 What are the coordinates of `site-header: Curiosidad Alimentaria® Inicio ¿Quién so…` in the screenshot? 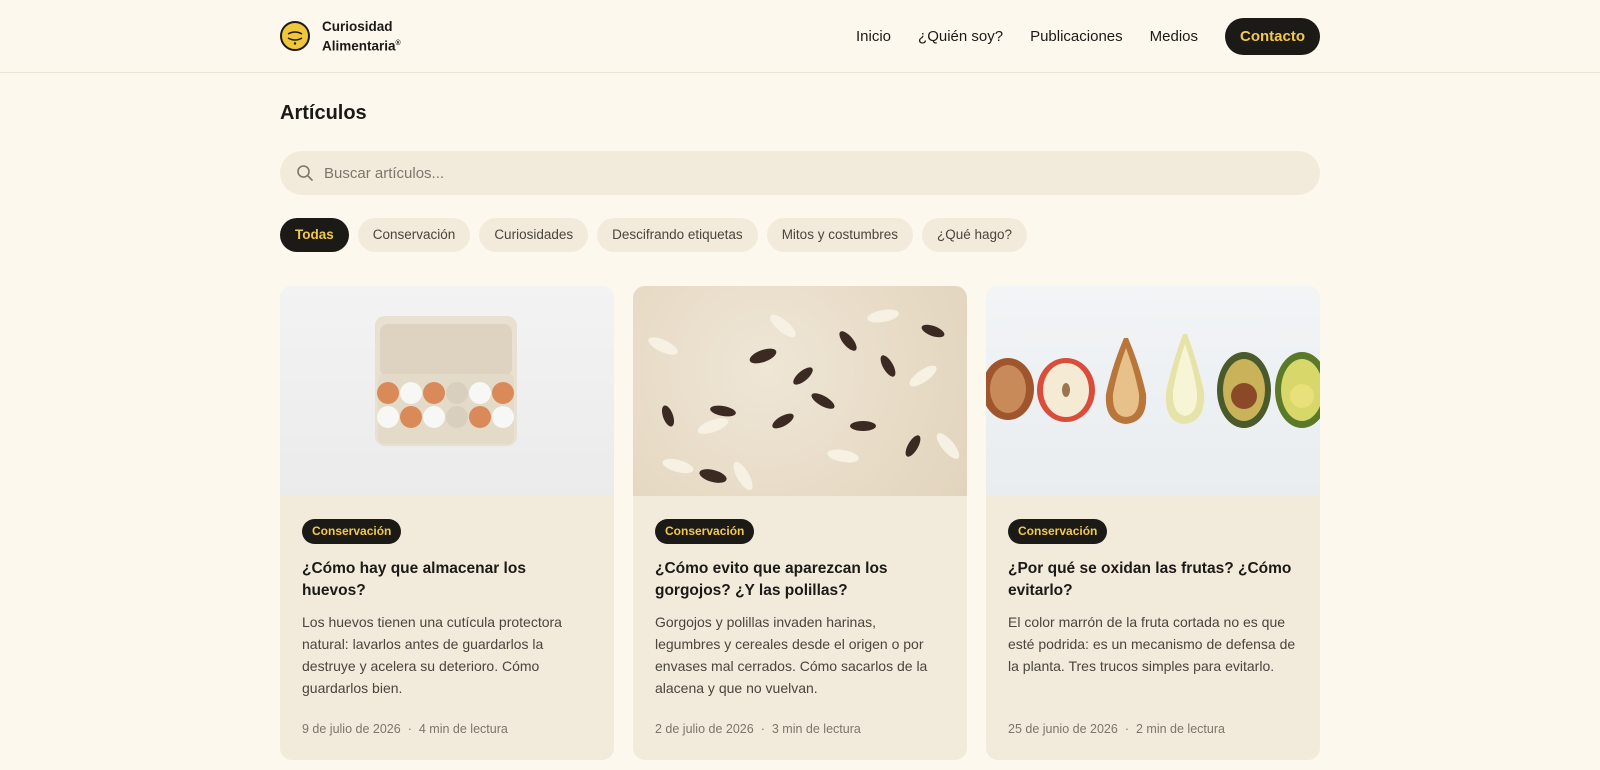 It's located at (800, 36).